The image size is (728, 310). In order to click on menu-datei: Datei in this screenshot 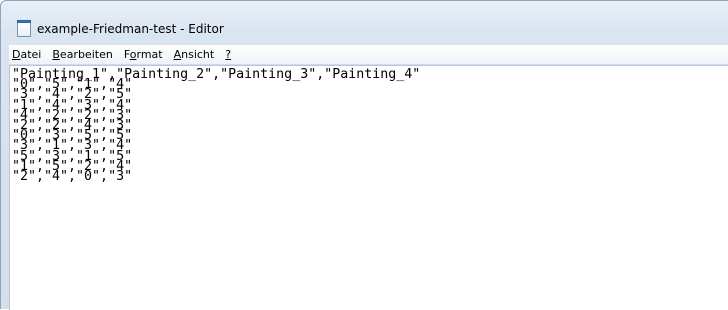, I will do `click(27, 54)`.